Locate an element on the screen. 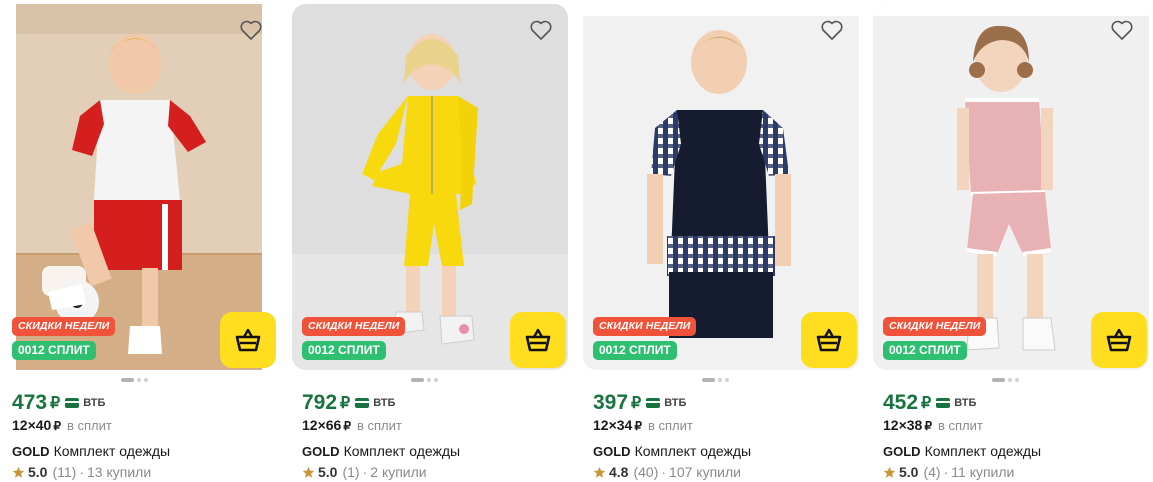 The width and height of the screenshot is (1153, 482). review-count: (1) is located at coordinates (351, 472).